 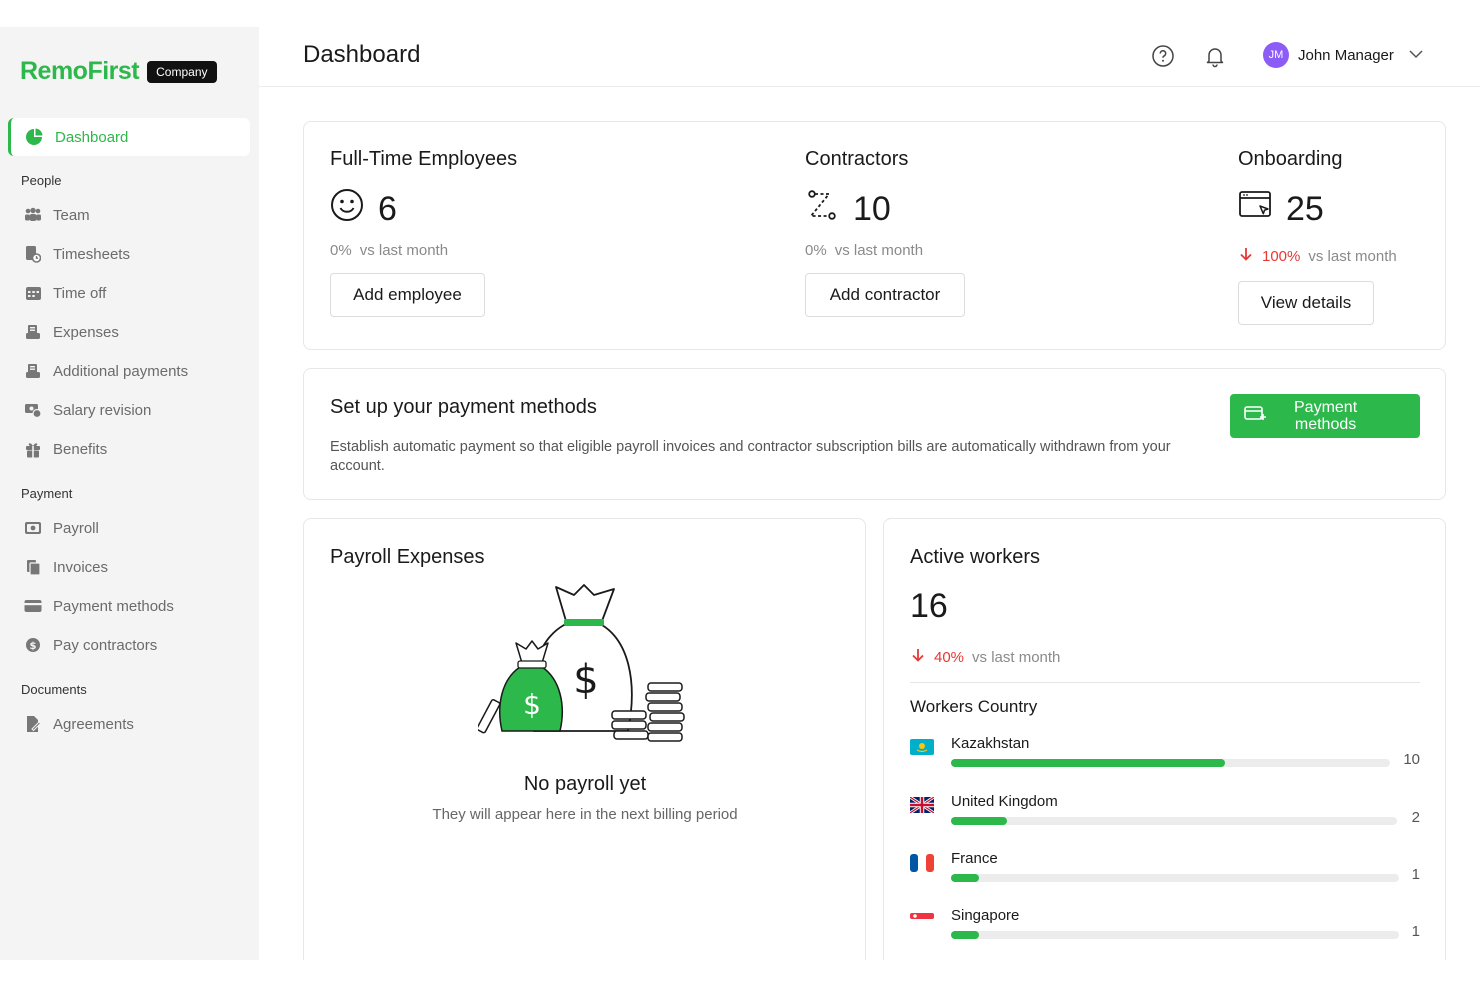 I want to click on sidebar-item-benefits: Benefits, so click(x=65, y=449).